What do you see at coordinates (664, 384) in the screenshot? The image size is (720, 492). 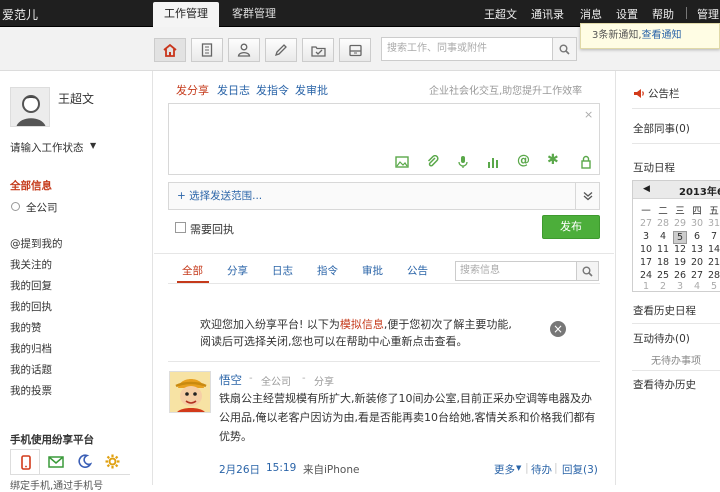 I see `todo-history-link: 查看待办历史` at bounding box center [664, 384].